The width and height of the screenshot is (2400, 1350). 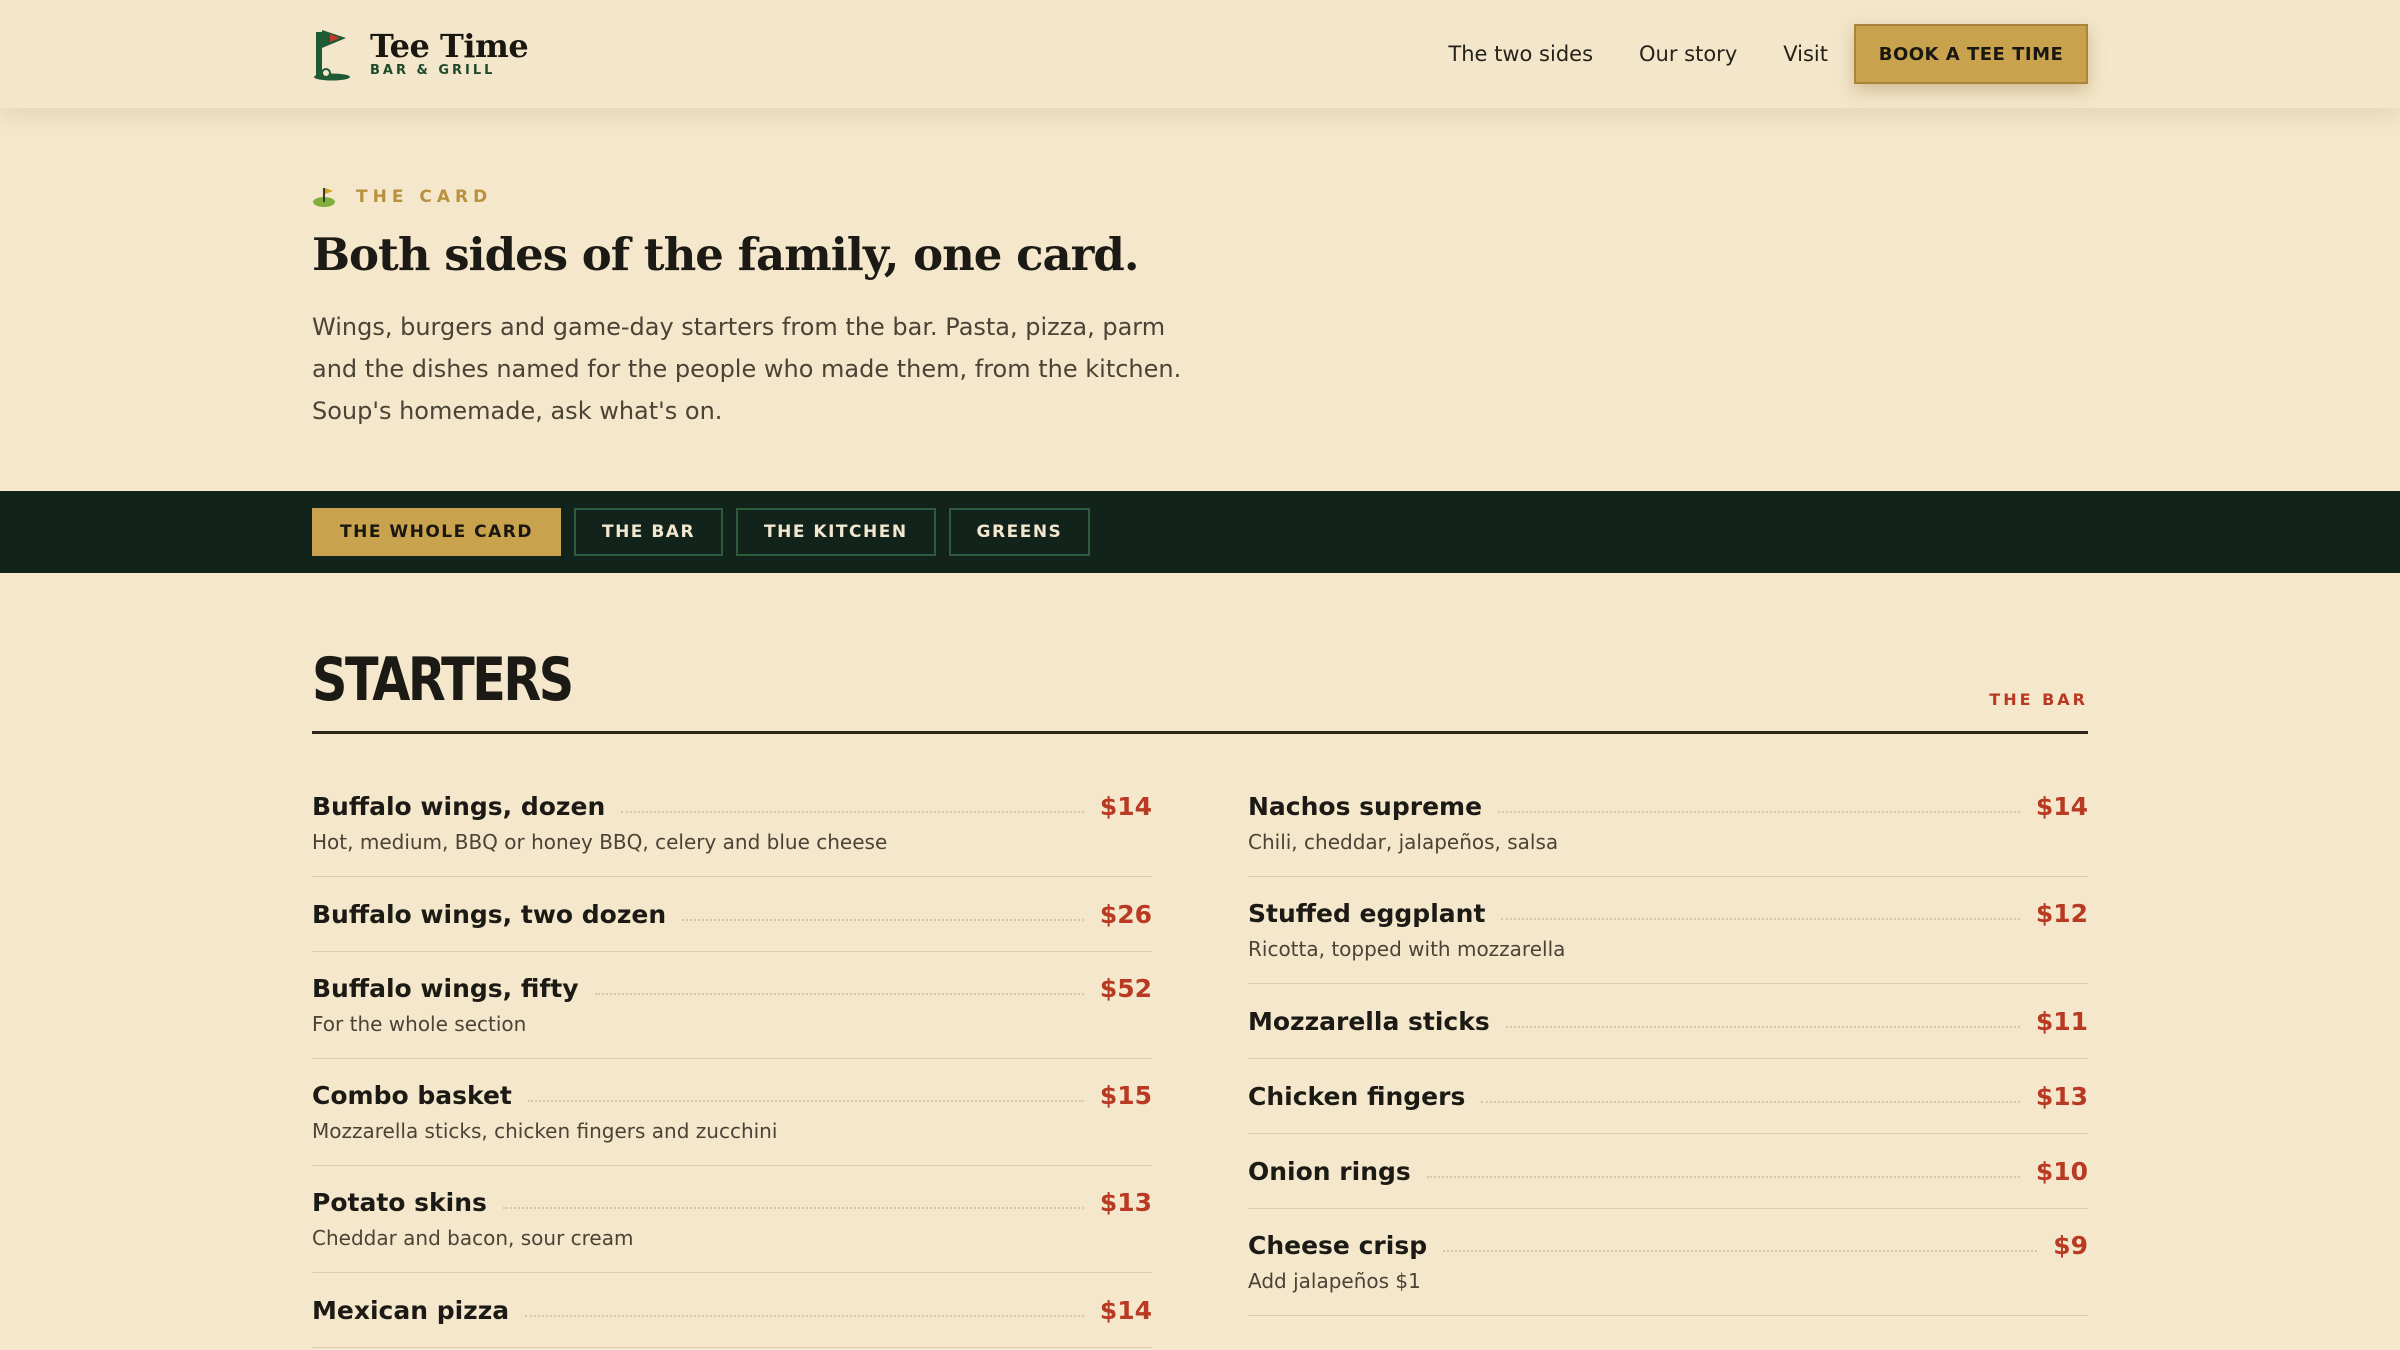 What do you see at coordinates (732, 806) in the screenshot?
I see `menu-item-row: Buffalo wings, dozen $14` at bounding box center [732, 806].